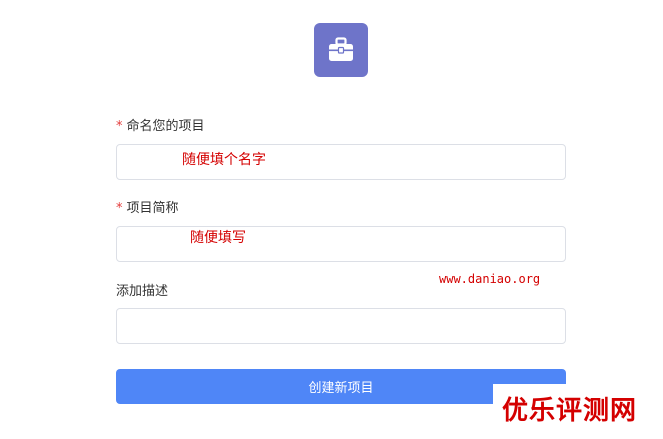  I want to click on app-logo-tile, so click(341, 50).